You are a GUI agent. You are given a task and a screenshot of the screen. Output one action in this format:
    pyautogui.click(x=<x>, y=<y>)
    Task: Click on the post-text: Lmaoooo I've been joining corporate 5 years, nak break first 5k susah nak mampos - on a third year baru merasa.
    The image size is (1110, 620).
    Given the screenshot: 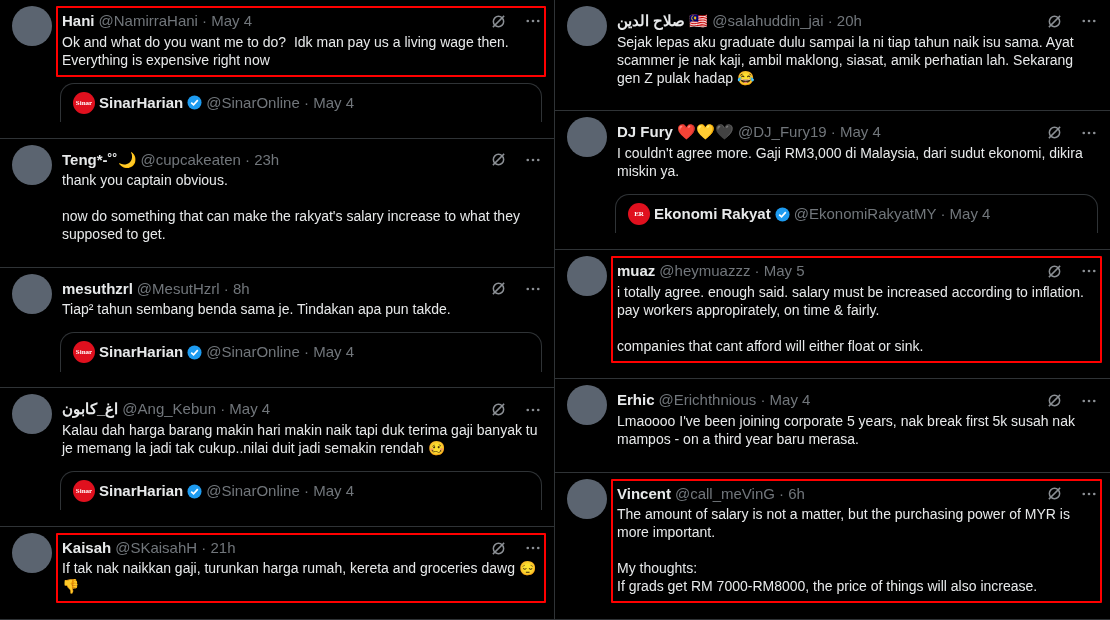 What is the action you would take?
    pyautogui.click(x=846, y=430)
    